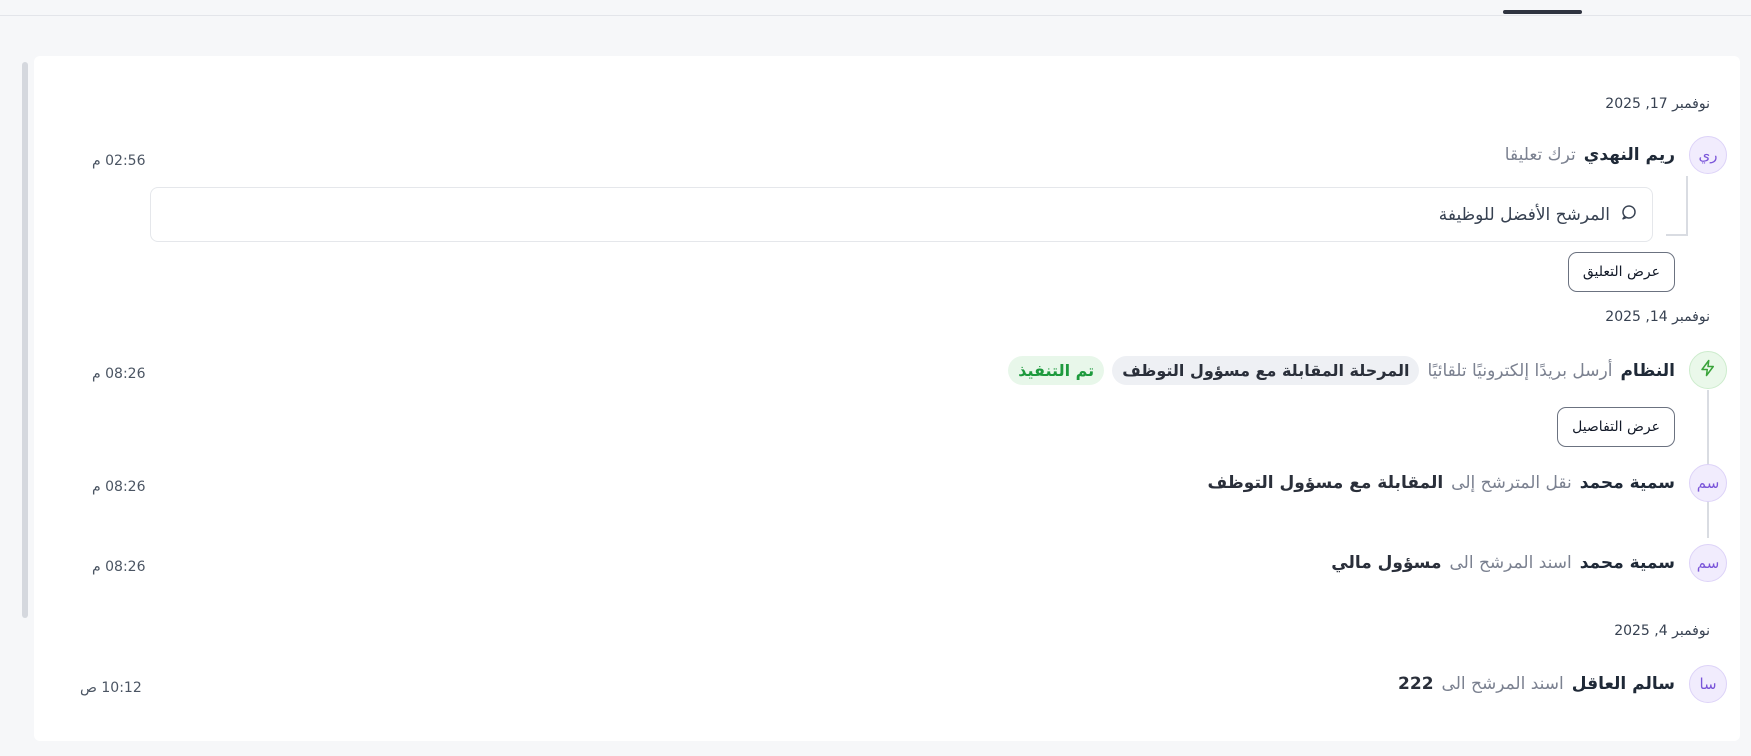  What do you see at coordinates (1629, 155) in the screenshot?
I see `actor-name: ريم النهدي` at bounding box center [1629, 155].